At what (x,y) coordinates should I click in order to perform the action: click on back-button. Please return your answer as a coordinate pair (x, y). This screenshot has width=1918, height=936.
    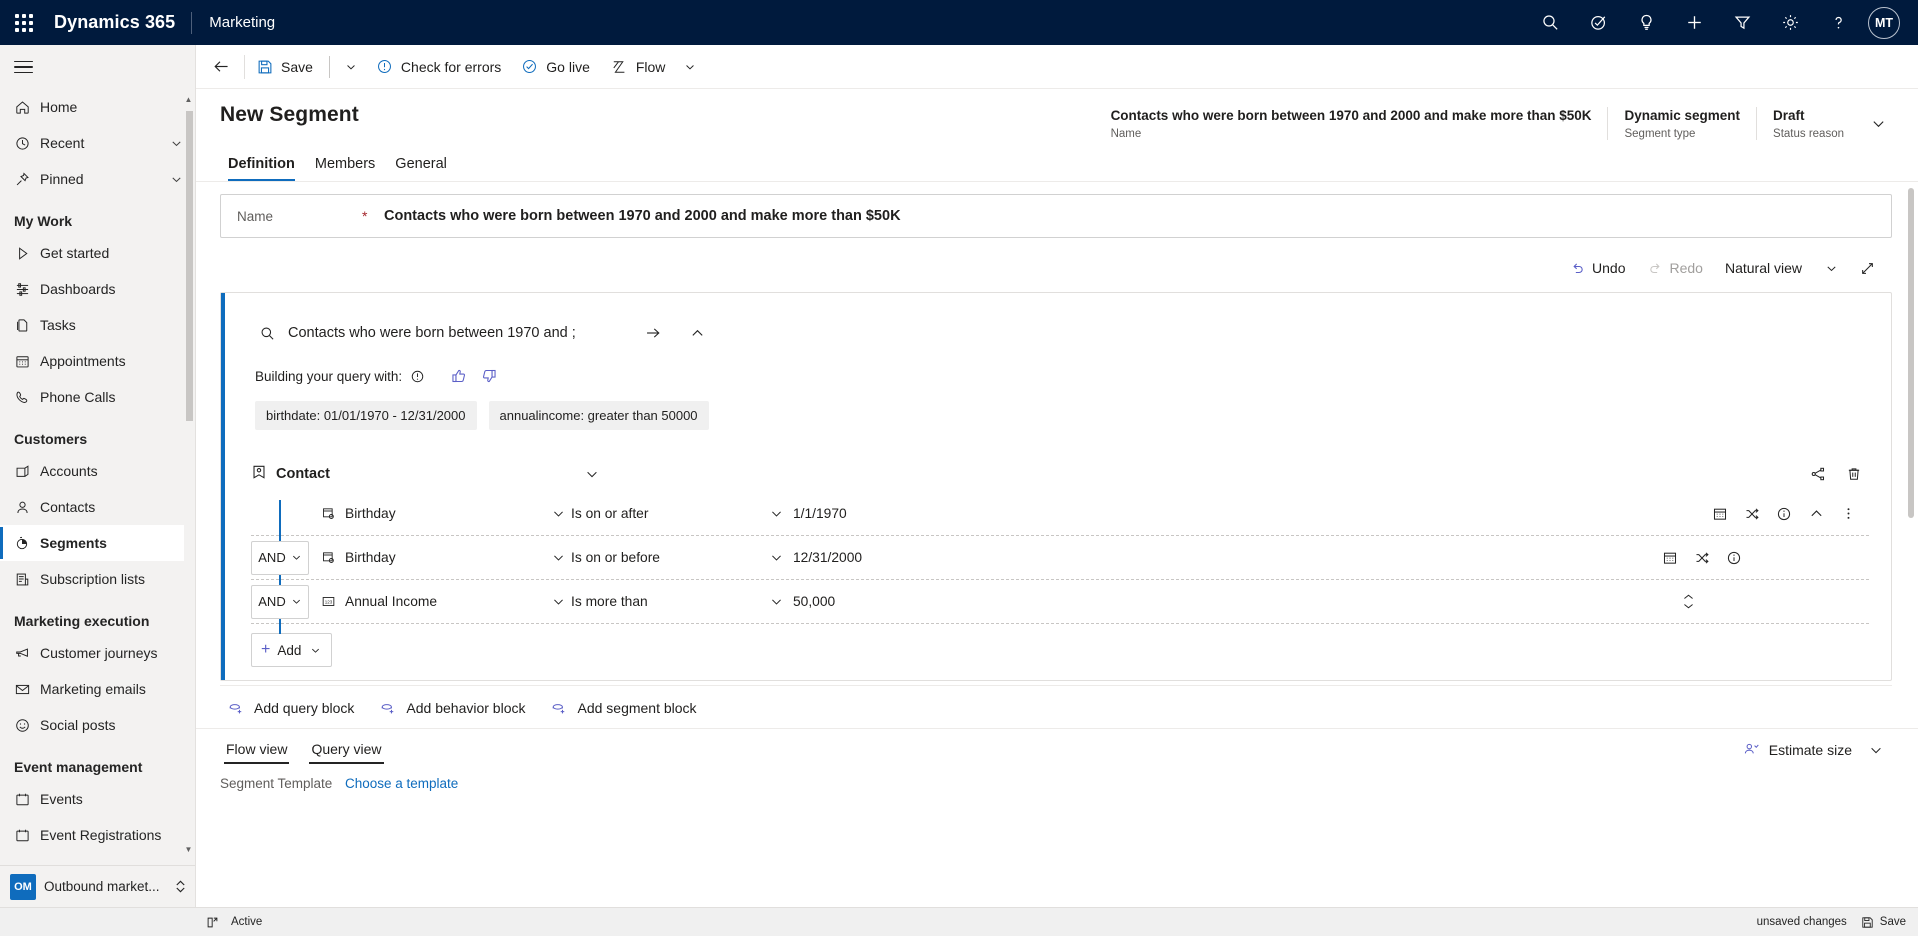
    Looking at the image, I should click on (221, 67).